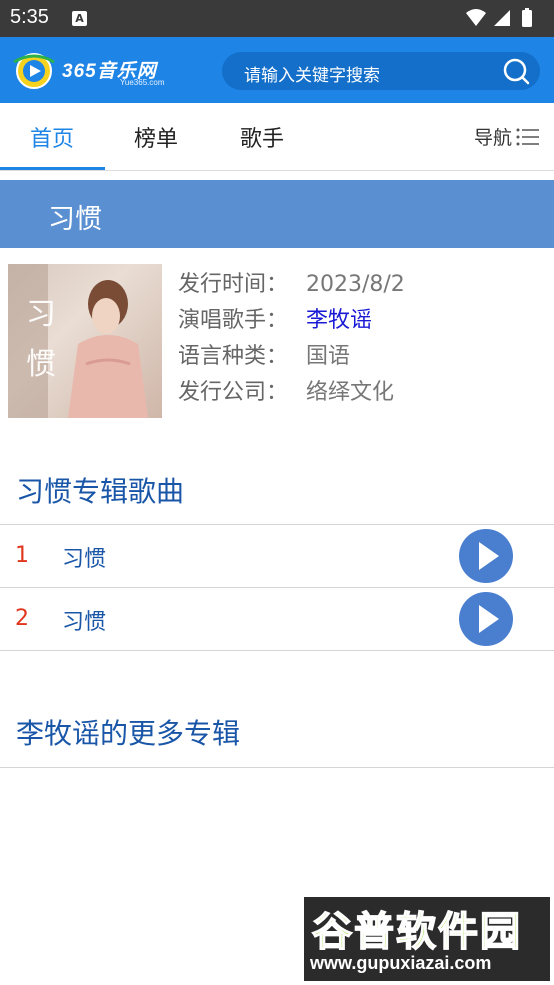 Image resolution: width=554 pixels, height=985 pixels. I want to click on watermark-url: www.gupuxiazai.com, so click(401, 963).